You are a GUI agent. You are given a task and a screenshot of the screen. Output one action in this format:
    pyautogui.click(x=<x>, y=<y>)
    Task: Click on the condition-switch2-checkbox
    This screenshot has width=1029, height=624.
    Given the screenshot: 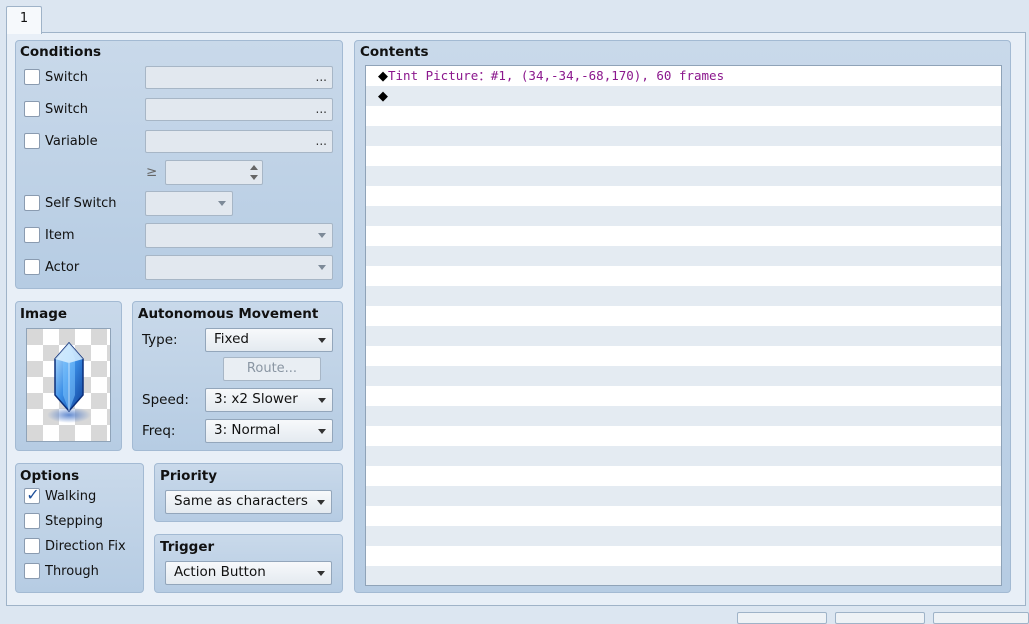 What is the action you would take?
    pyautogui.click(x=32, y=109)
    